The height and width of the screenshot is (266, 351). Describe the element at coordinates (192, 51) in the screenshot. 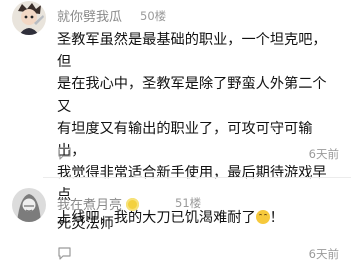

I see `comment-text-line: 圣教军虽然是最基础的职业，一个坦克吧，但` at that location.